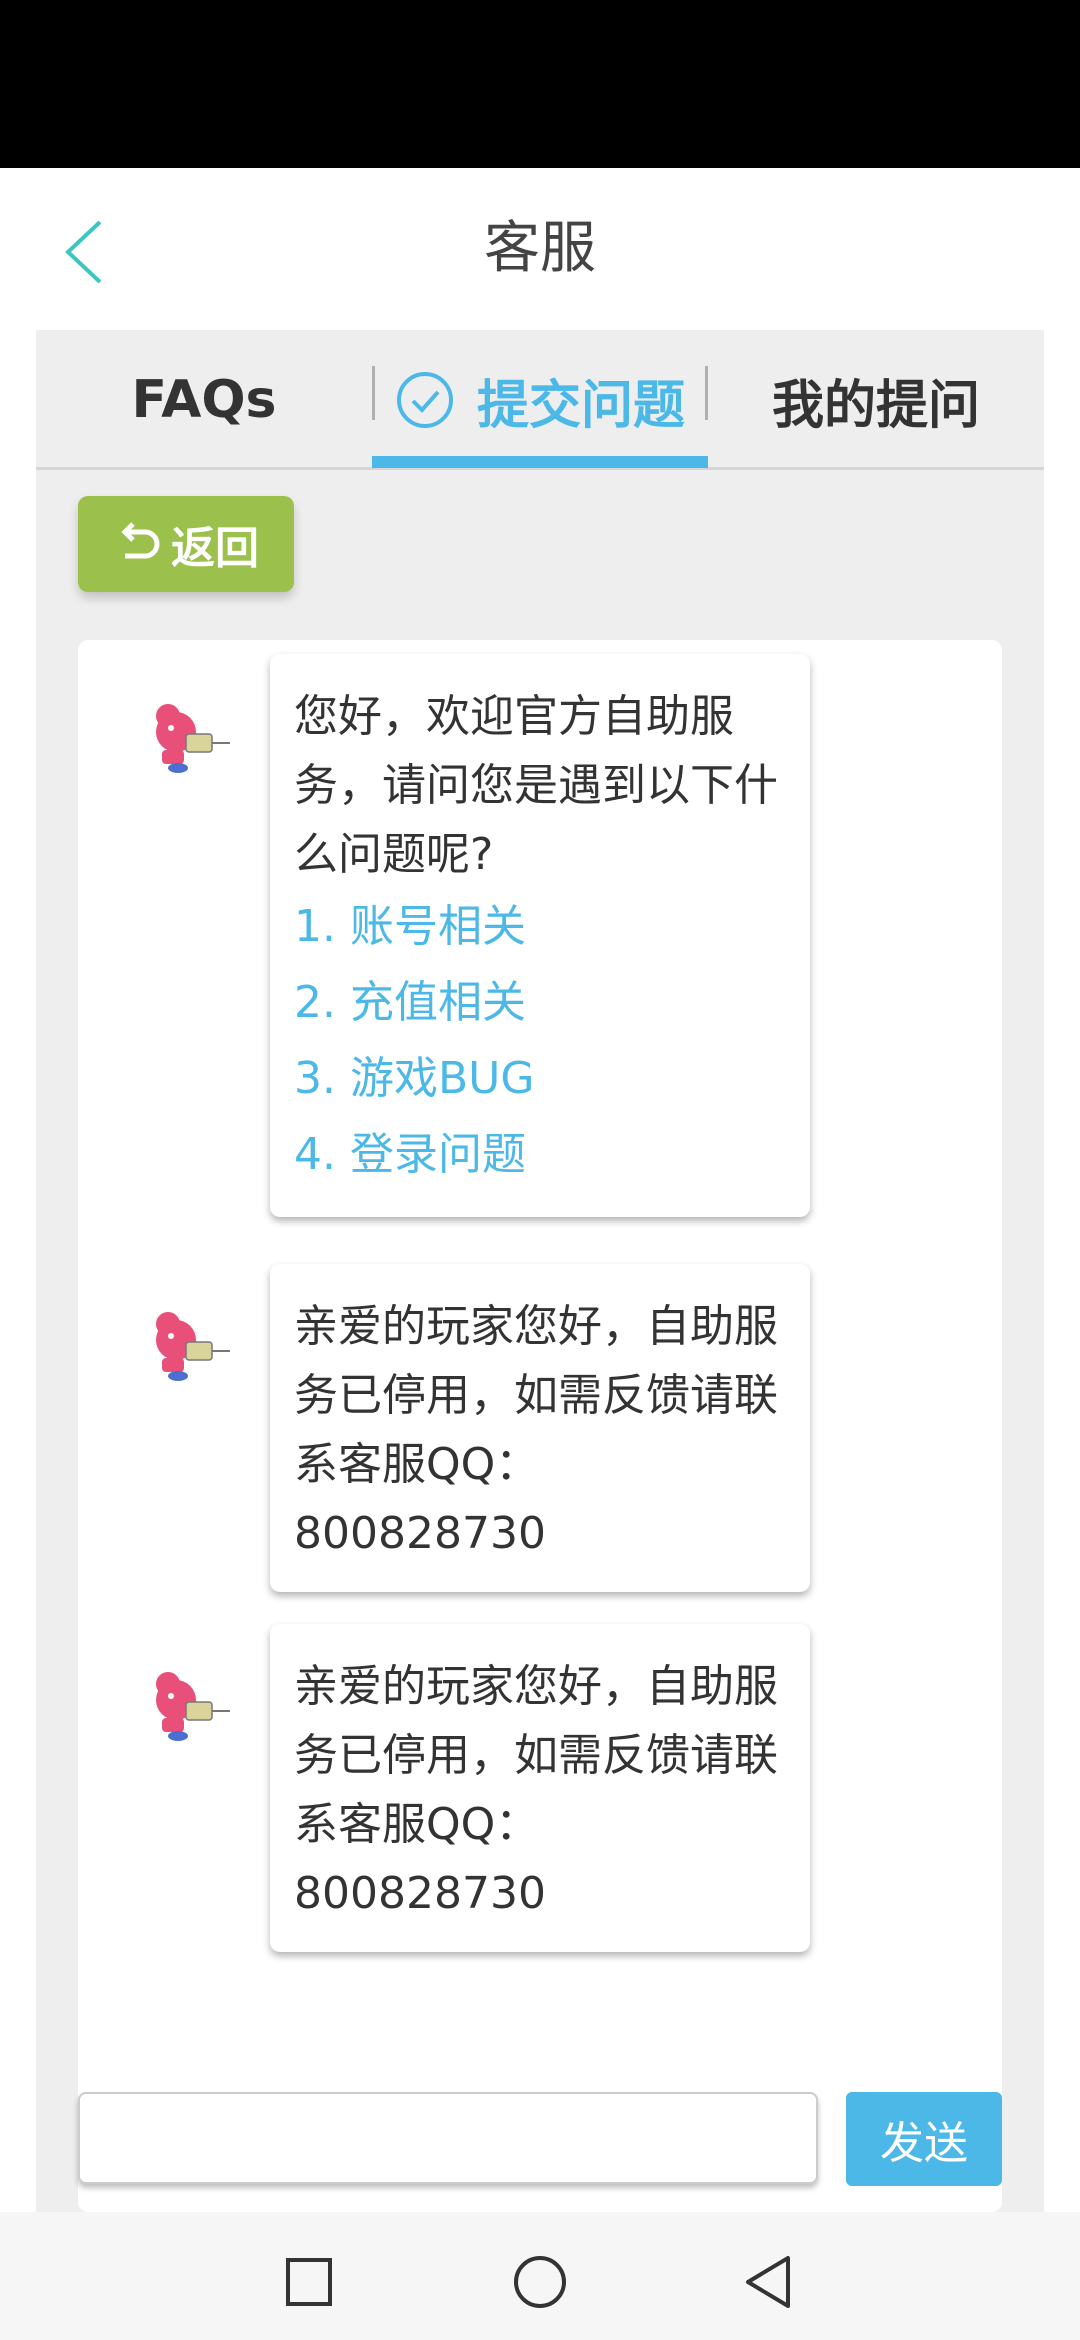  What do you see at coordinates (540, 462) in the screenshot?
I see `active-tab-indicator` at bounding box center [540, 462].